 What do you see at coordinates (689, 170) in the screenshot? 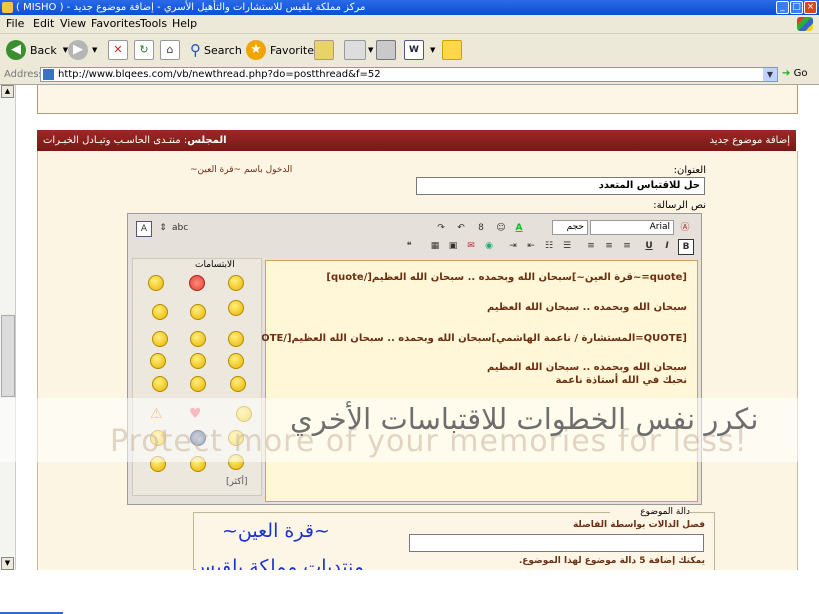
I see `title-label: العنوان:` at bounding box center [689, 170].